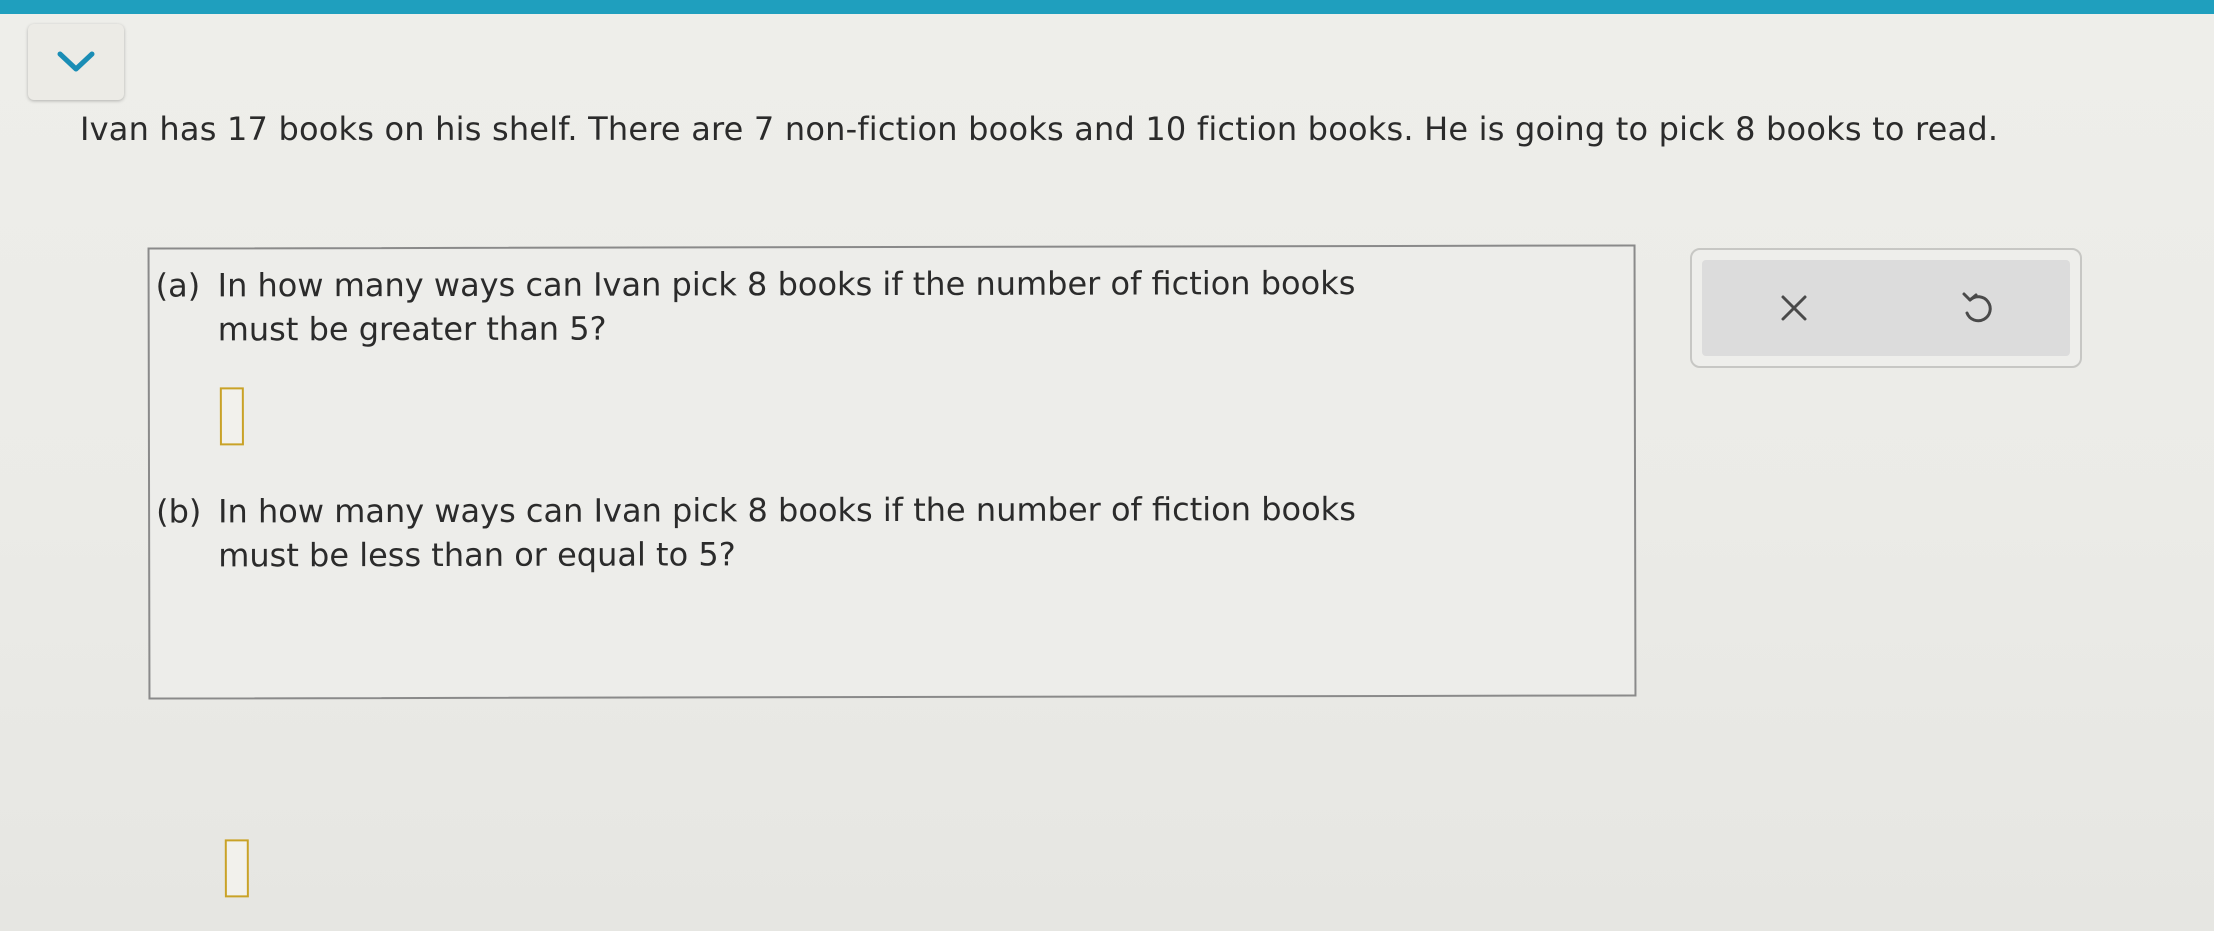 The image size is (2214, 931). I want to click on part-b-line2: must be less than or equal to 5?, so click(800, 554).